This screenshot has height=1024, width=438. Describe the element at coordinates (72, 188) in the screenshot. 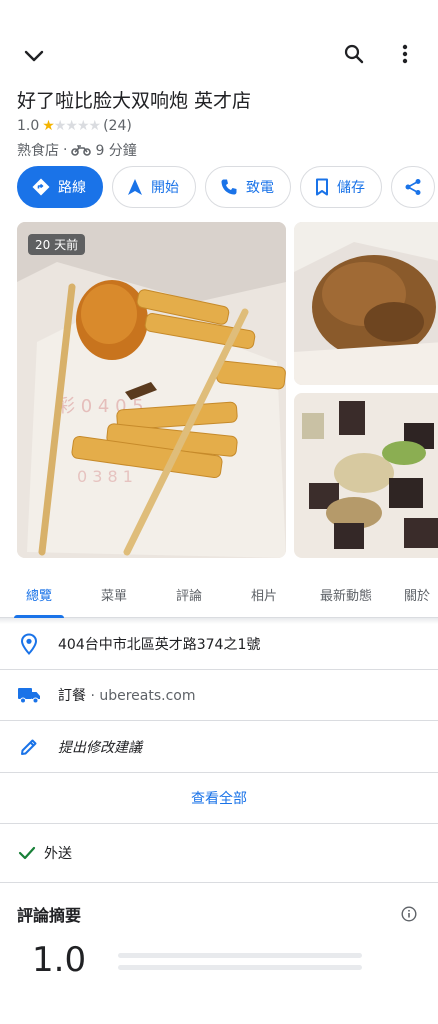

I see `directions-label: 路線` at that location.